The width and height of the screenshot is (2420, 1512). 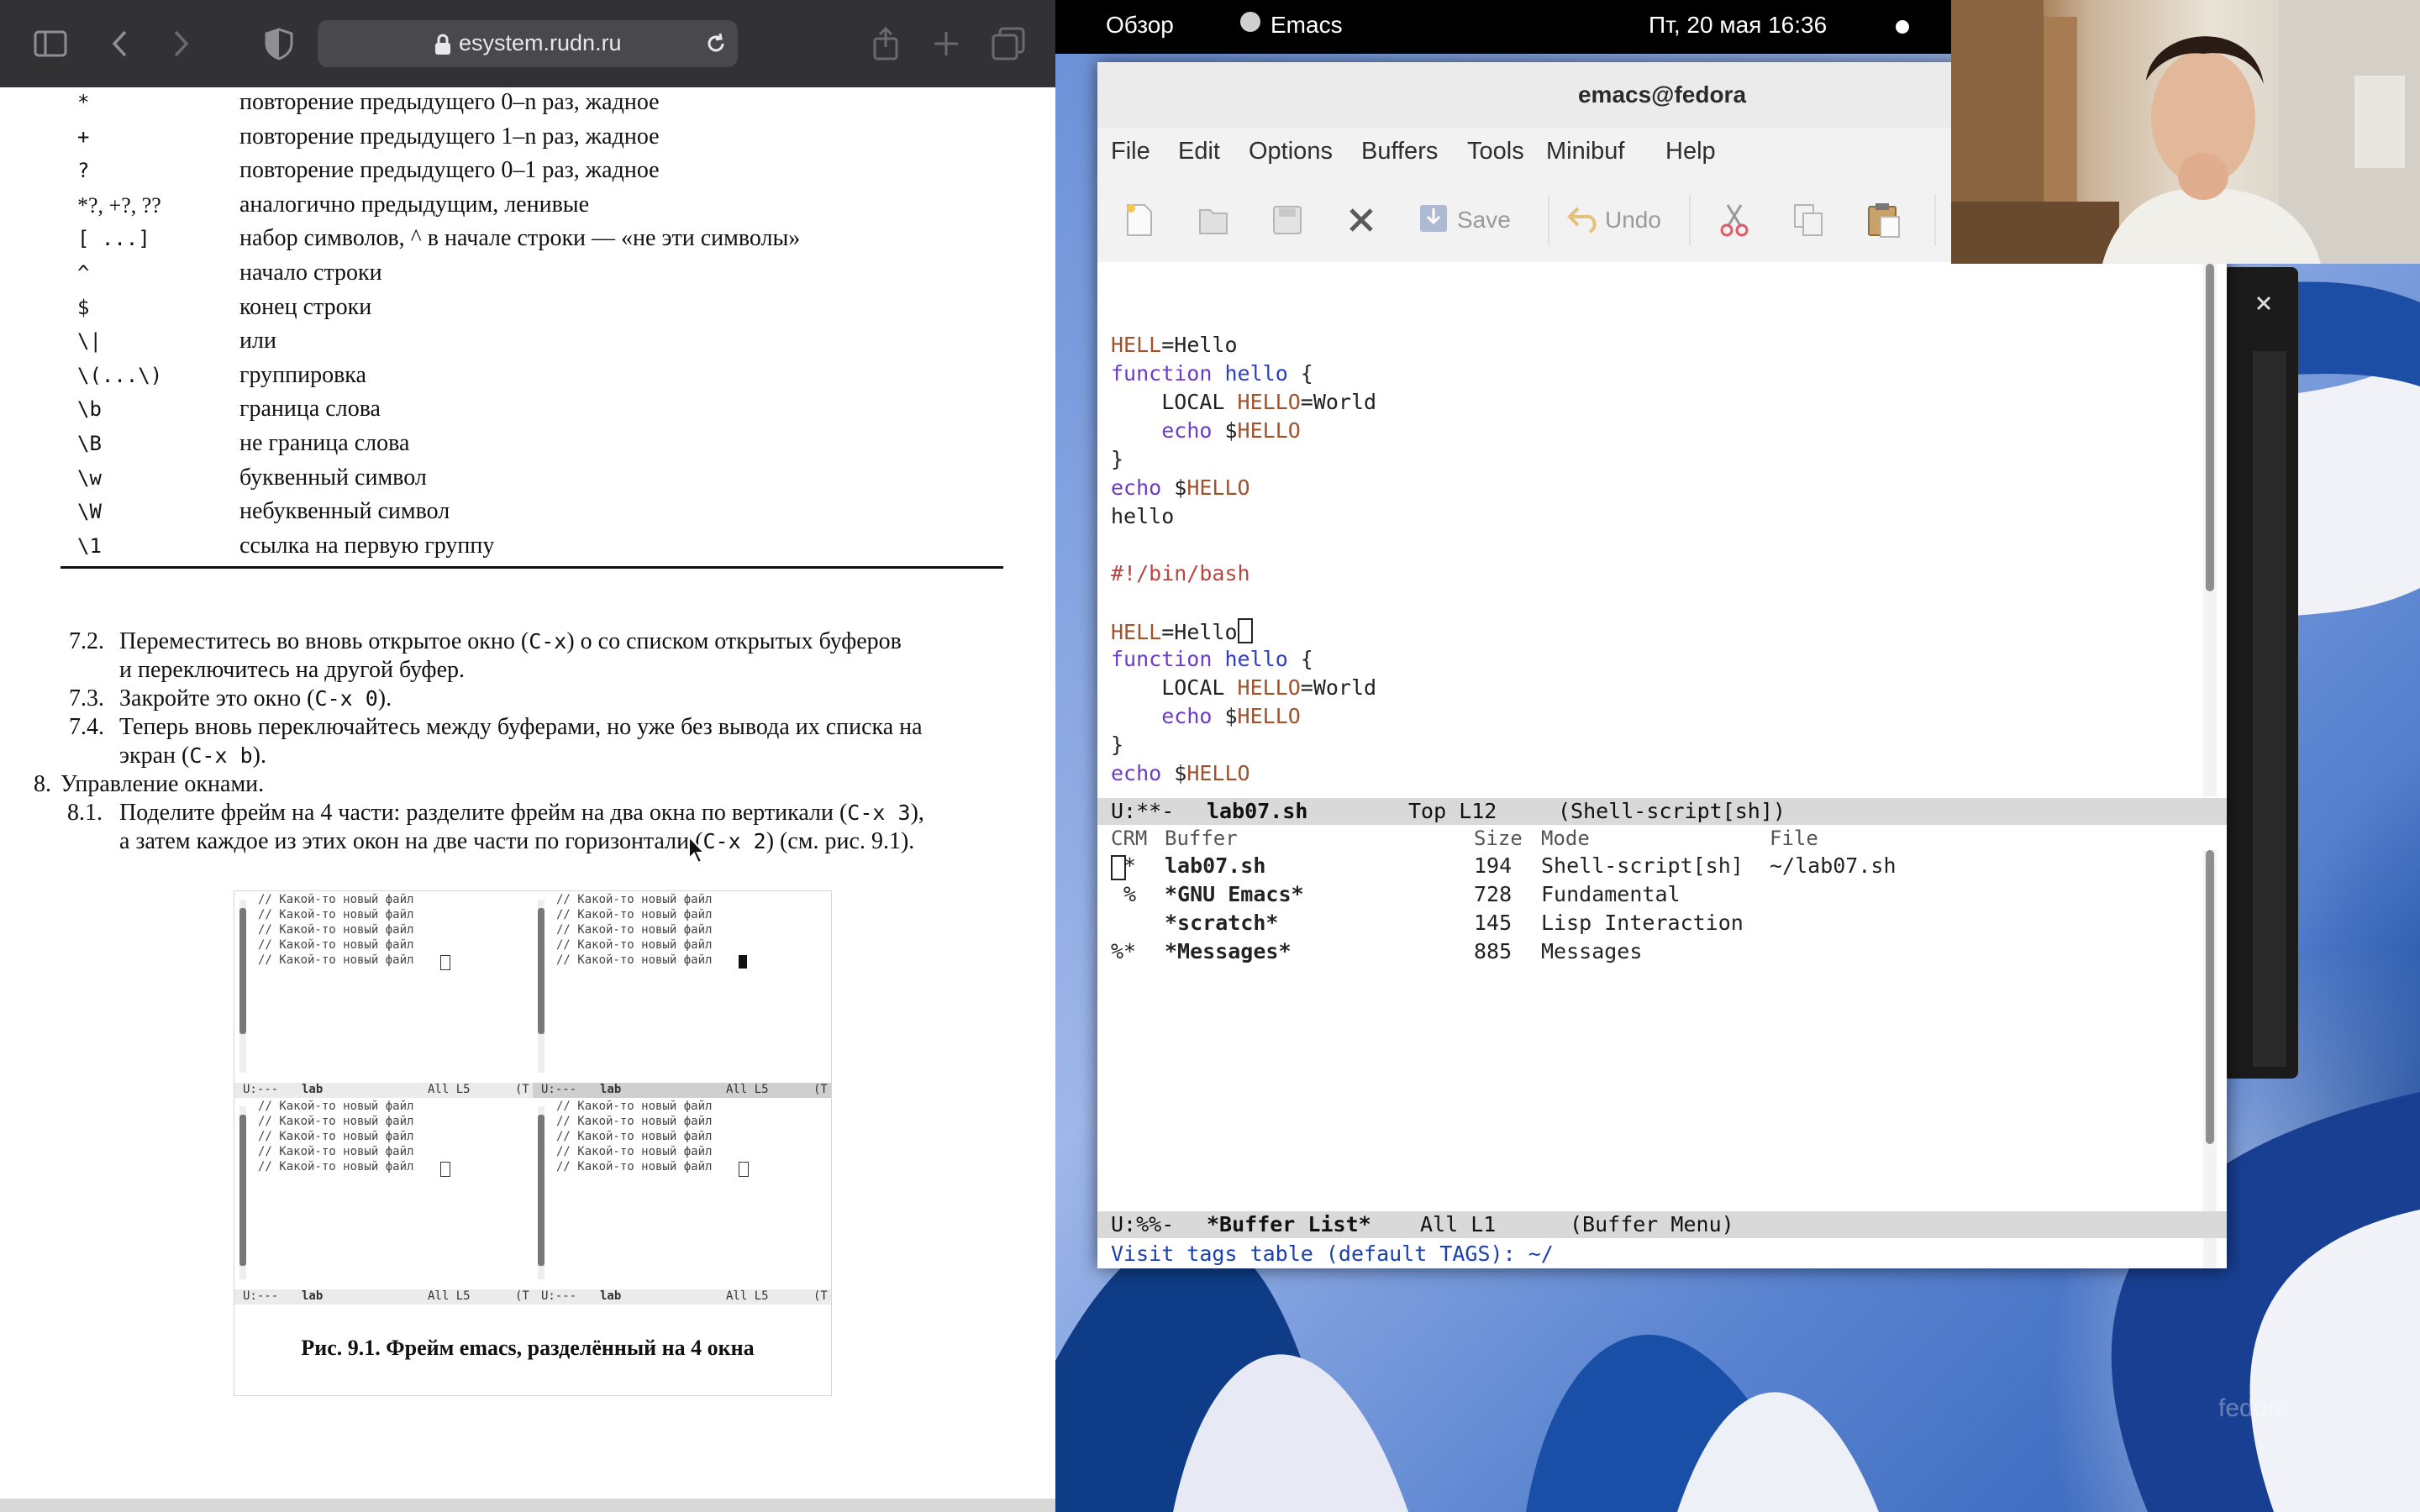 What do you see at coordinates (1306, 25) in the screenshot?
I see `app-menu: Emacs` at bounding box center [1306, 25].